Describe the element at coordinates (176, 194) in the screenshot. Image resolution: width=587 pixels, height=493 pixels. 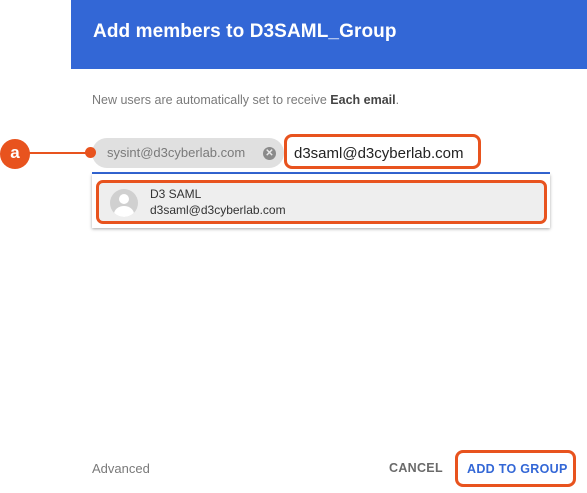
I see `suggestion-name: D3 SAML` at that location.